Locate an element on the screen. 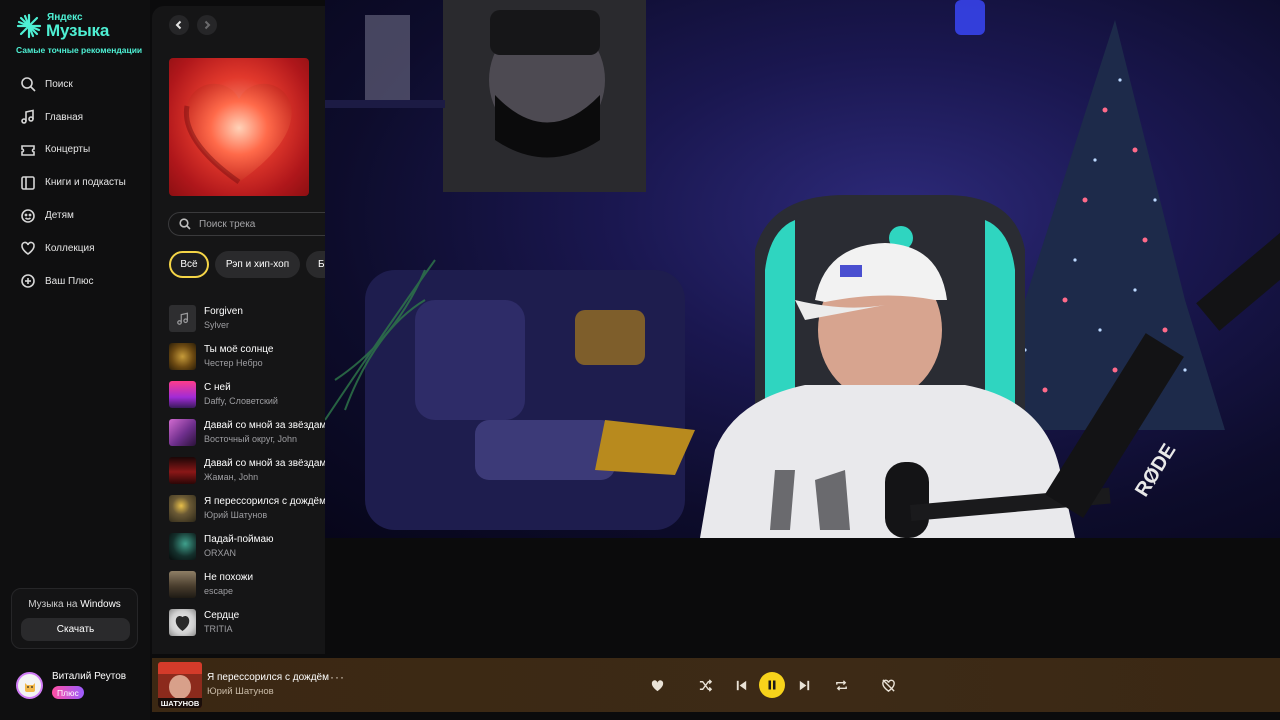 The image size is (1280, 720). previous-track-button is located at coordinates (741, 685).